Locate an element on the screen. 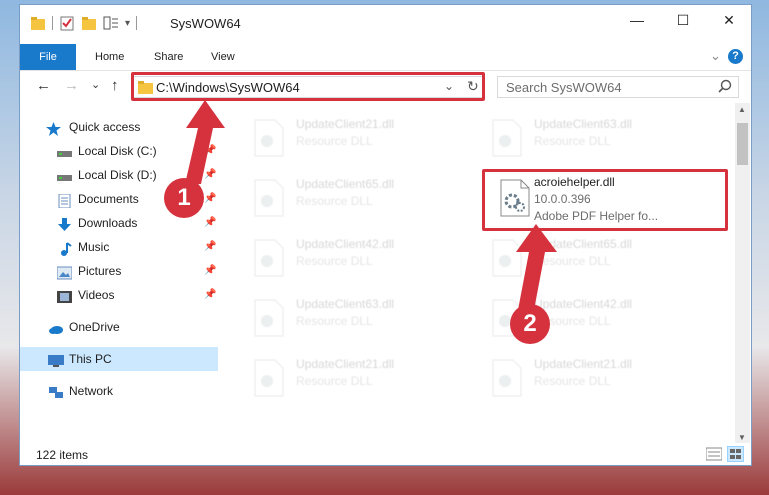 The height and width of the screenshot is (495, 769). step-2-marker: 2 is located at coordinates (530, 324).